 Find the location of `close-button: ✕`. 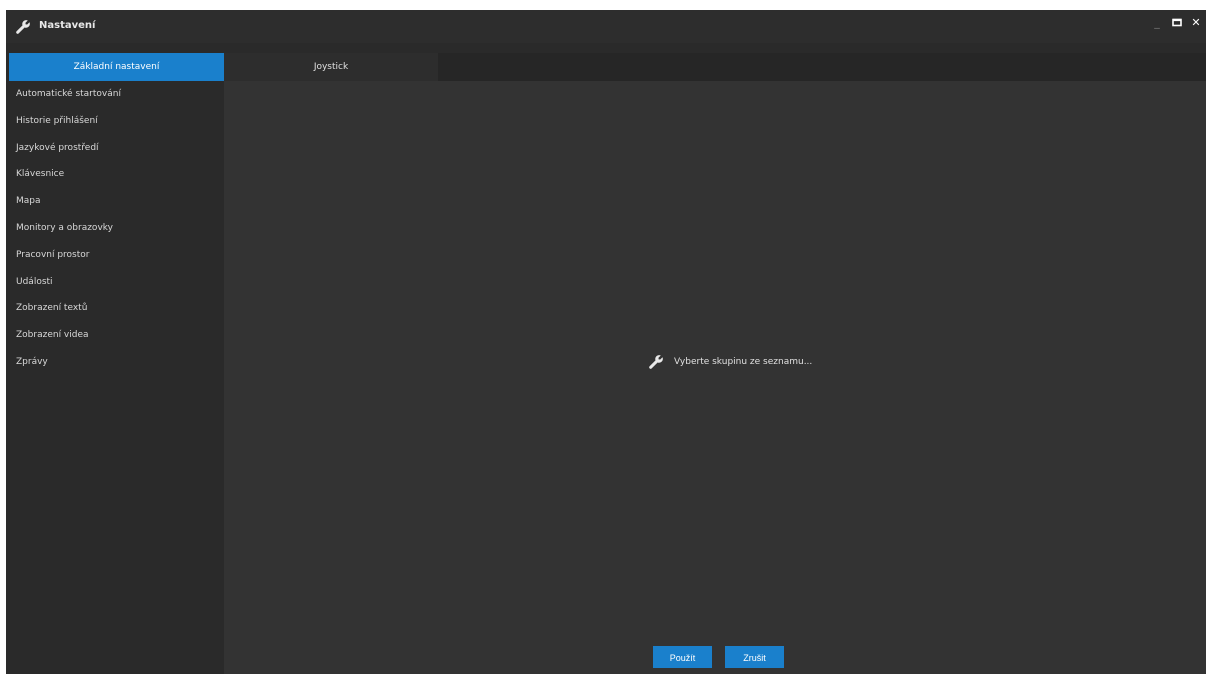

close-button: ✕ is located at coordinates (1196, 23).